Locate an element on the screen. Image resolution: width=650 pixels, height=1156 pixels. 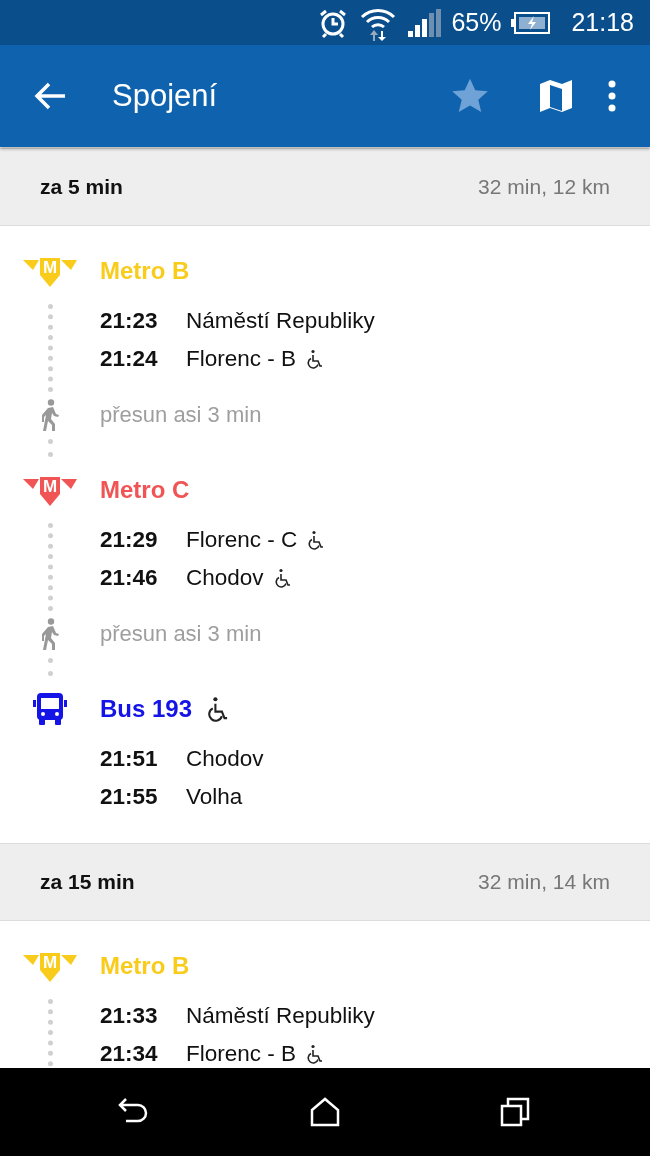
trip-summary: 32 min, 14 km is located at coordinates (544, 882).